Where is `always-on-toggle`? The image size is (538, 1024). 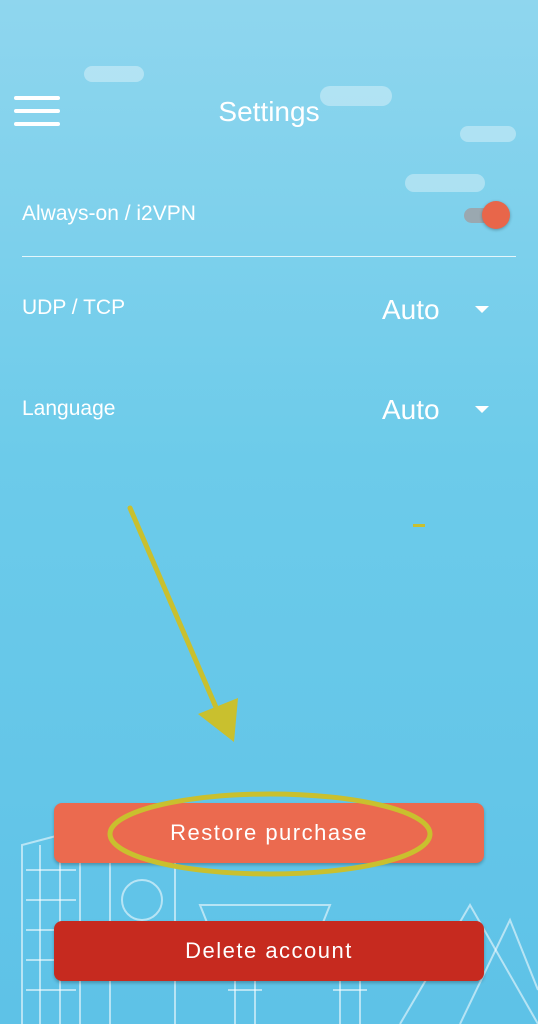
always-on-toggle is located at coordinates (487, 215).